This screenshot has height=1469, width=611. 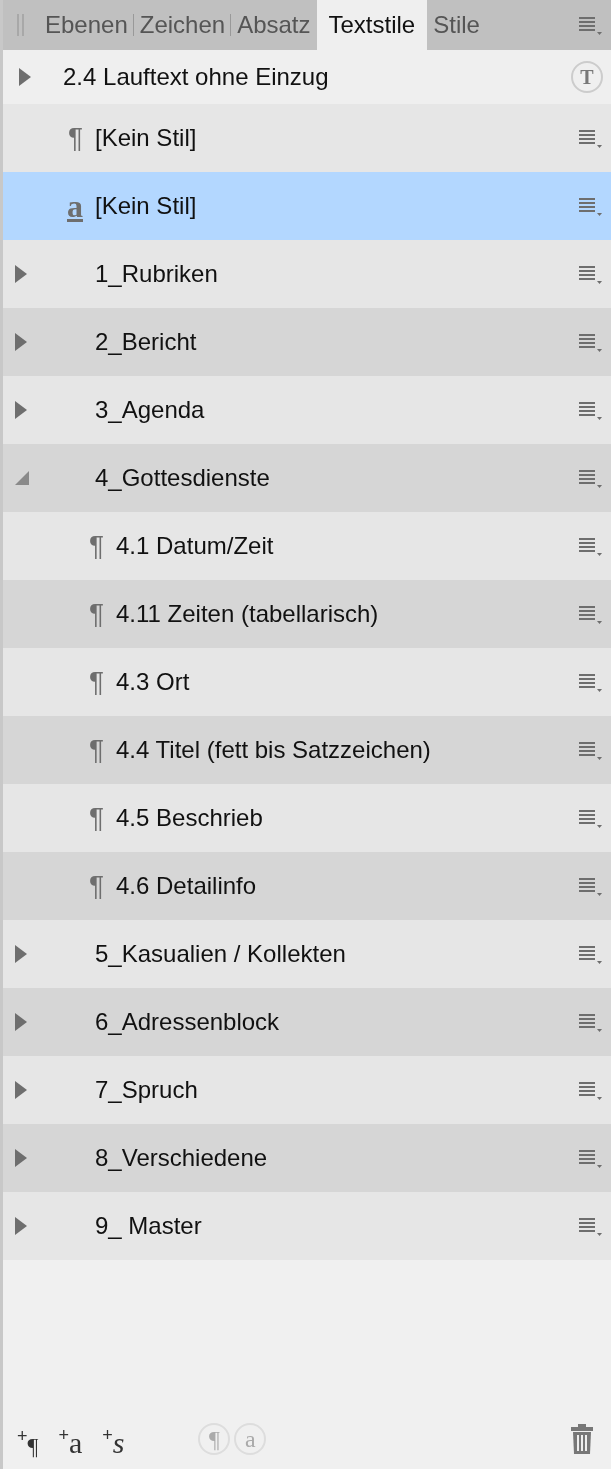 I want to click on text-style-icon: T, so click(x=587, y=77).